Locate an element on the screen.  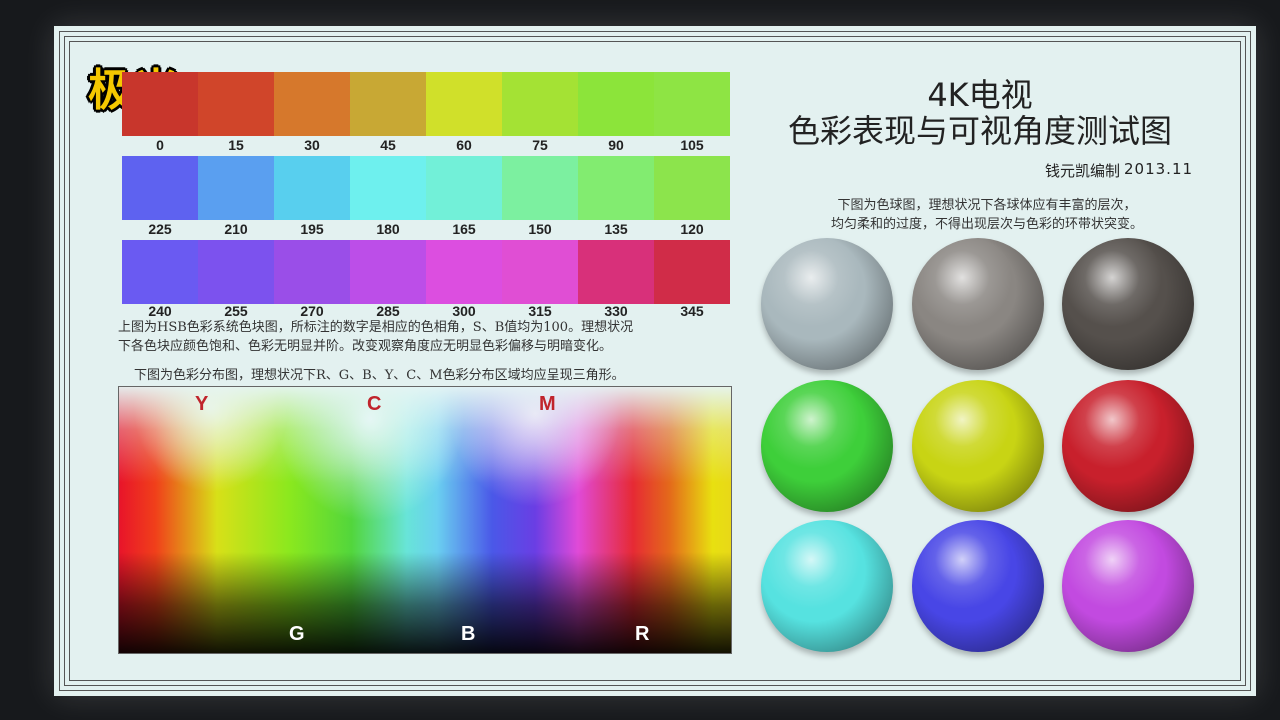
hue-angle-label: 135 is located at coordinates (616, 229).